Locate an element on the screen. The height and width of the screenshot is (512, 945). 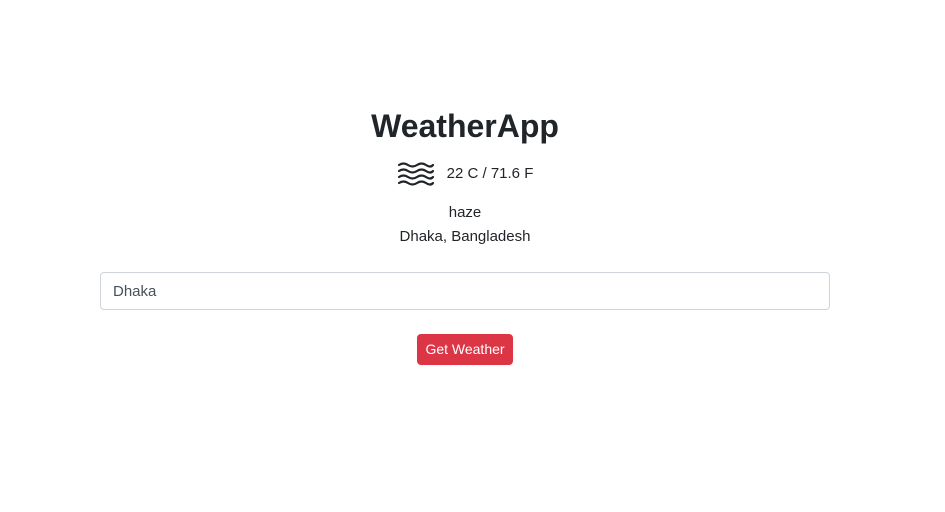
temperature-row: 22 C / 71.6 F is located at coordinates (465, 174).